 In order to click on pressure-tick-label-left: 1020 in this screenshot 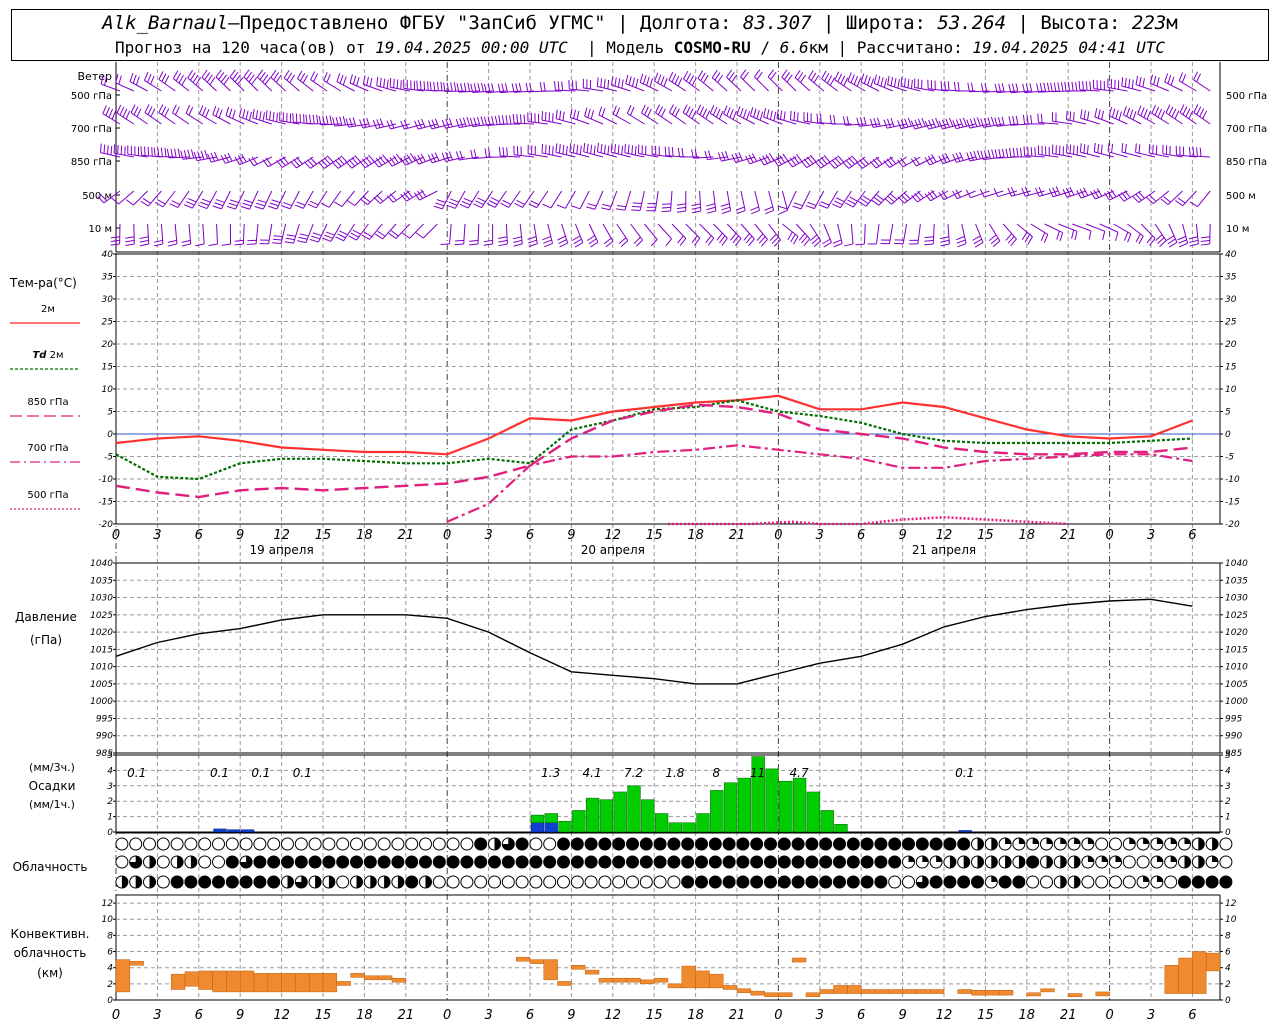, I will do `click(101, 633)`.